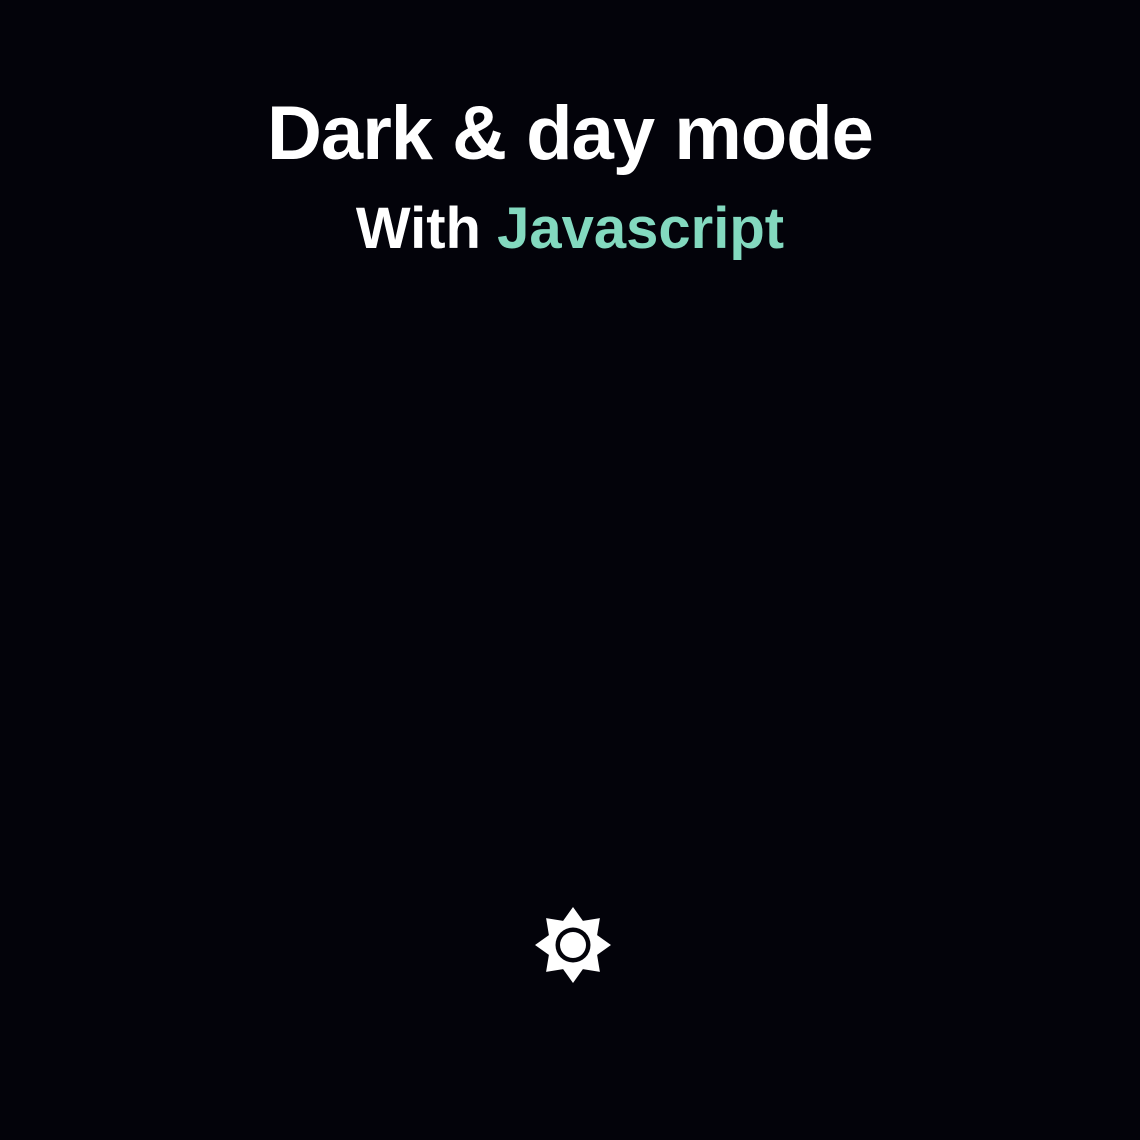  I want to click on page-subtitle: With Javascript, so click(570, 229).